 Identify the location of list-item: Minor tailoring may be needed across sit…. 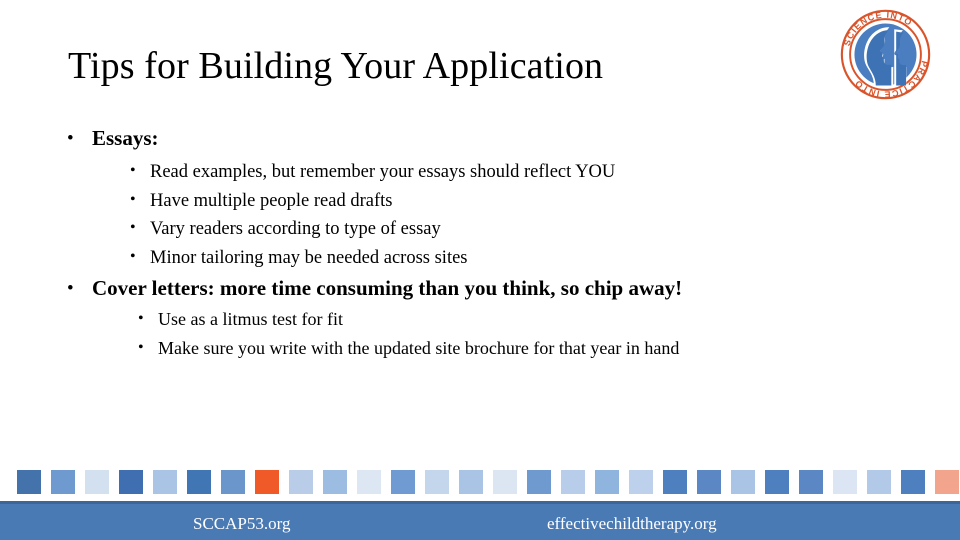
(488, 258).